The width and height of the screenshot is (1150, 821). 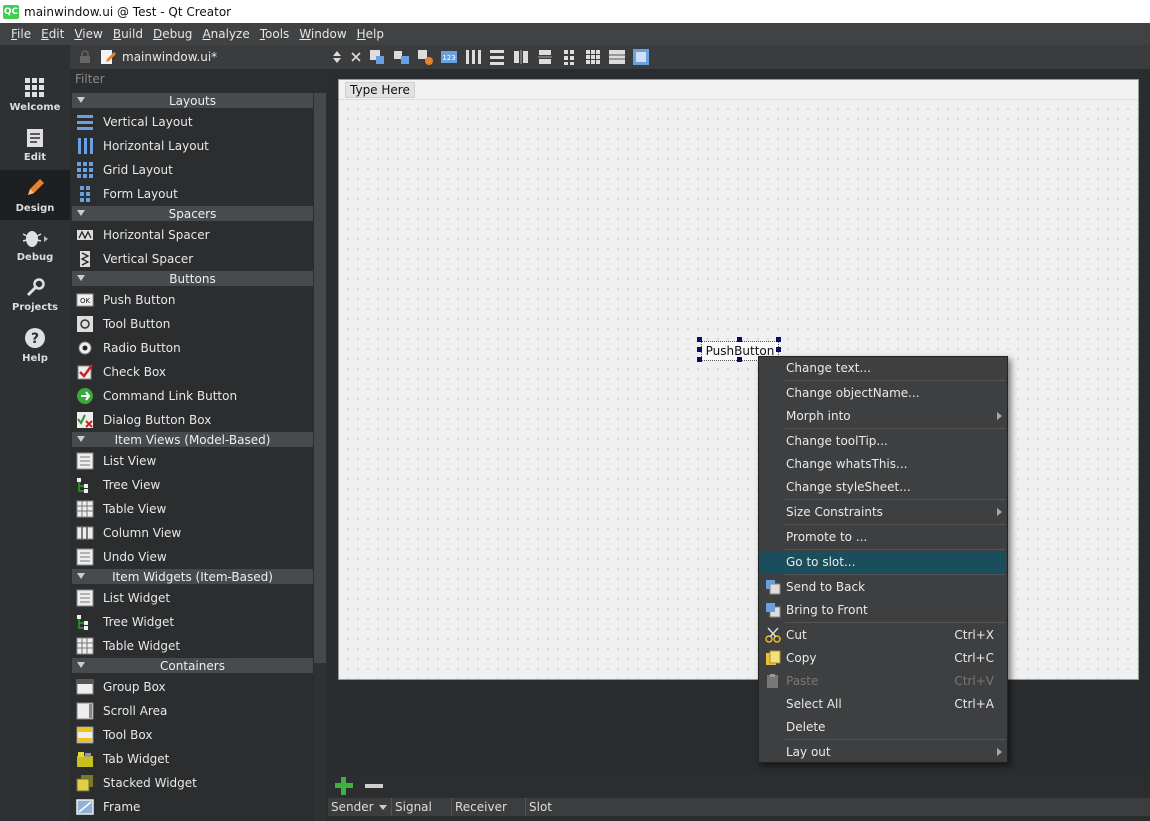 What do you see at coordinates (225, 34) in the screenshot?
I see `menu-analyze: Analyze` at bounding box center [225, 34].